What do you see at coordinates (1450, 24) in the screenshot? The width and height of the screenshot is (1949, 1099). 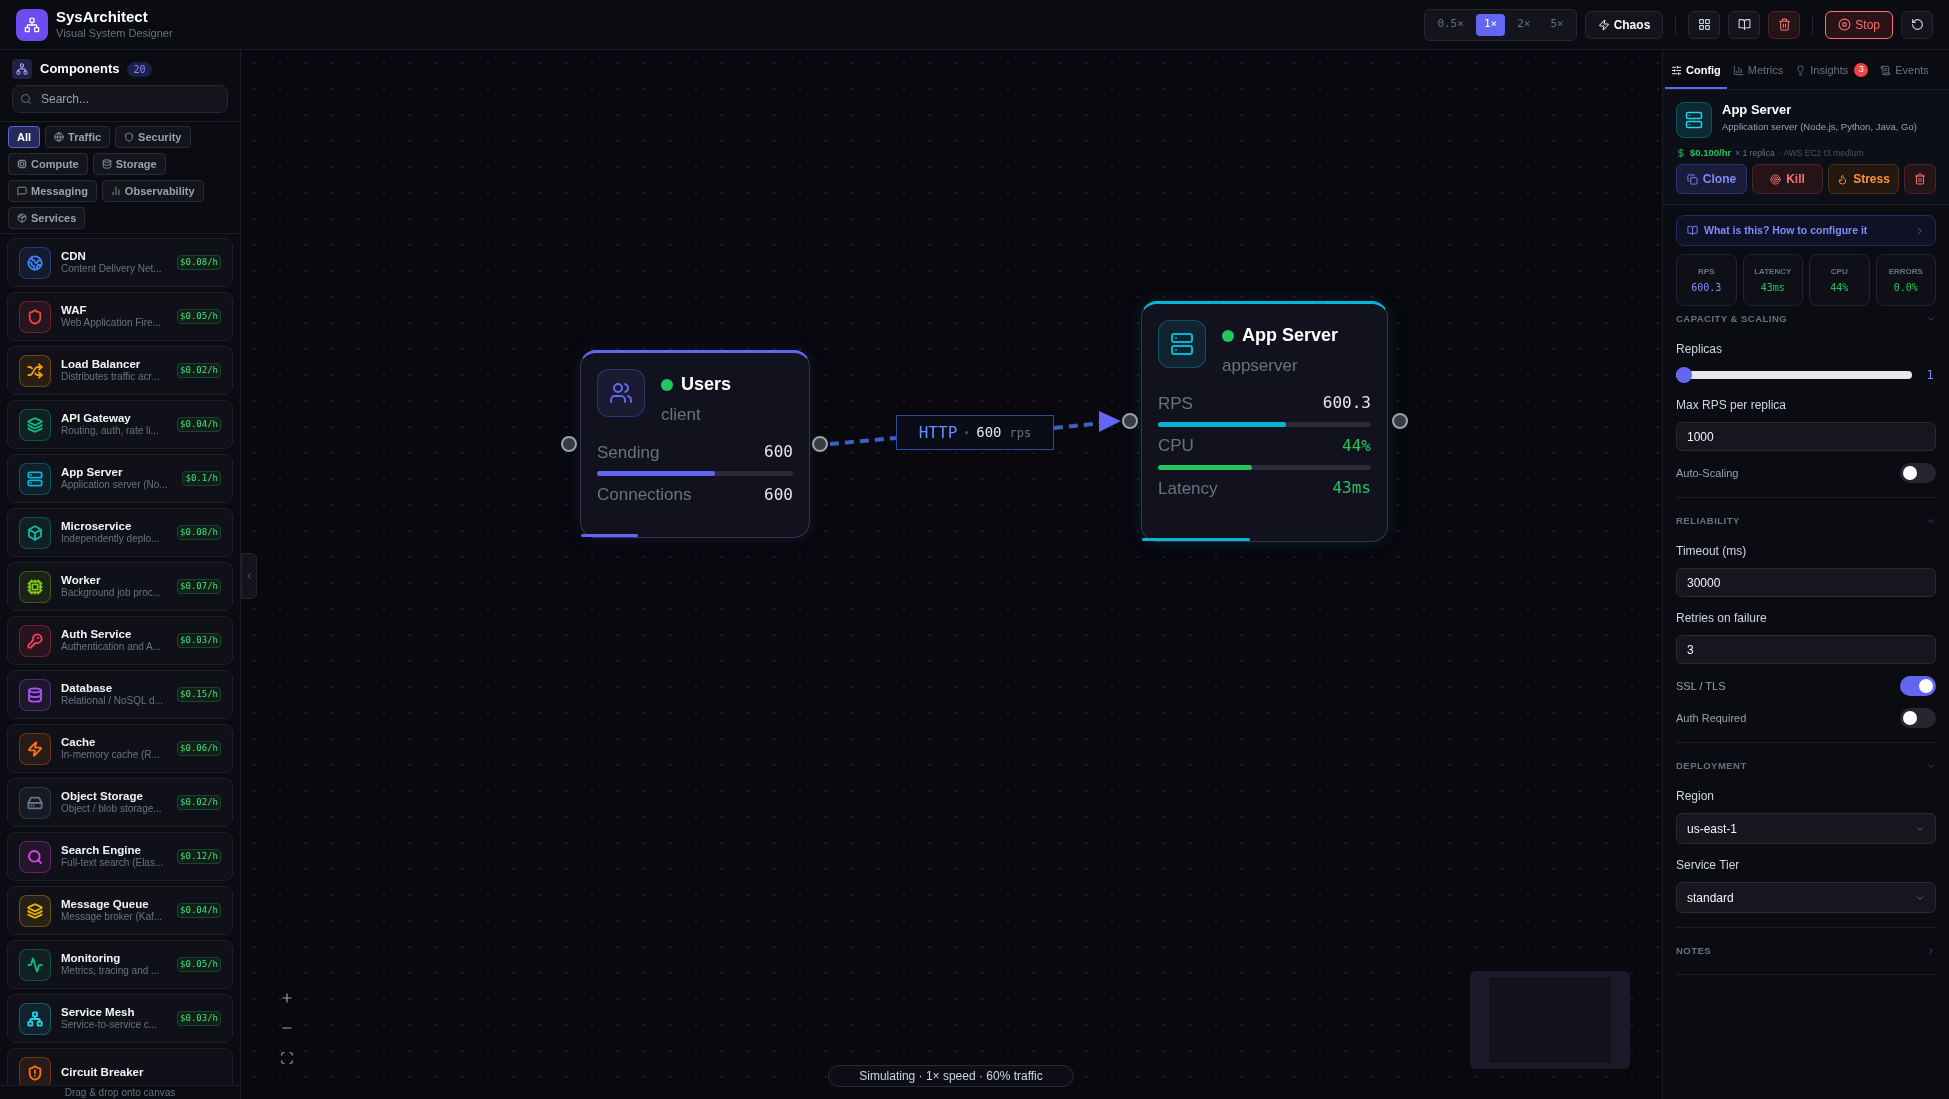 I see `speed-option: 0.5×` at bounding box center [1450, 24].